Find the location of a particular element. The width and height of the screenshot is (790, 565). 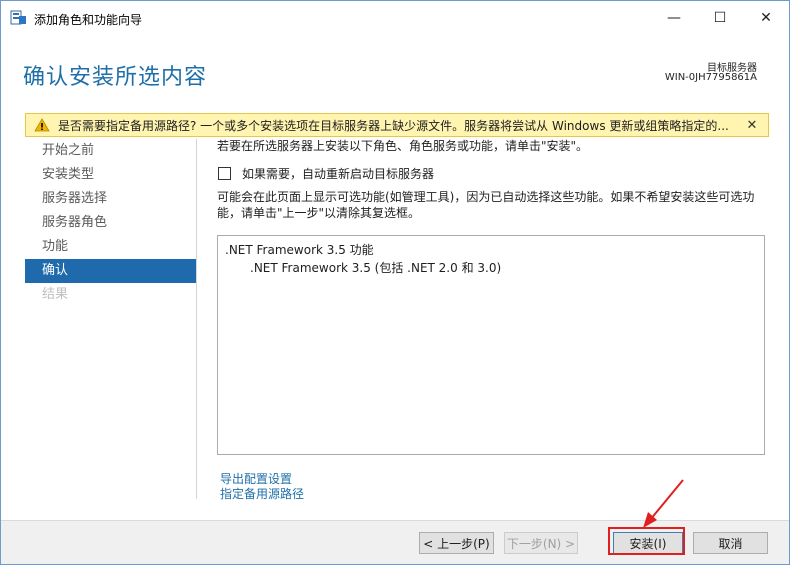

close-button: ✕ is located at coordinates (766, 18).